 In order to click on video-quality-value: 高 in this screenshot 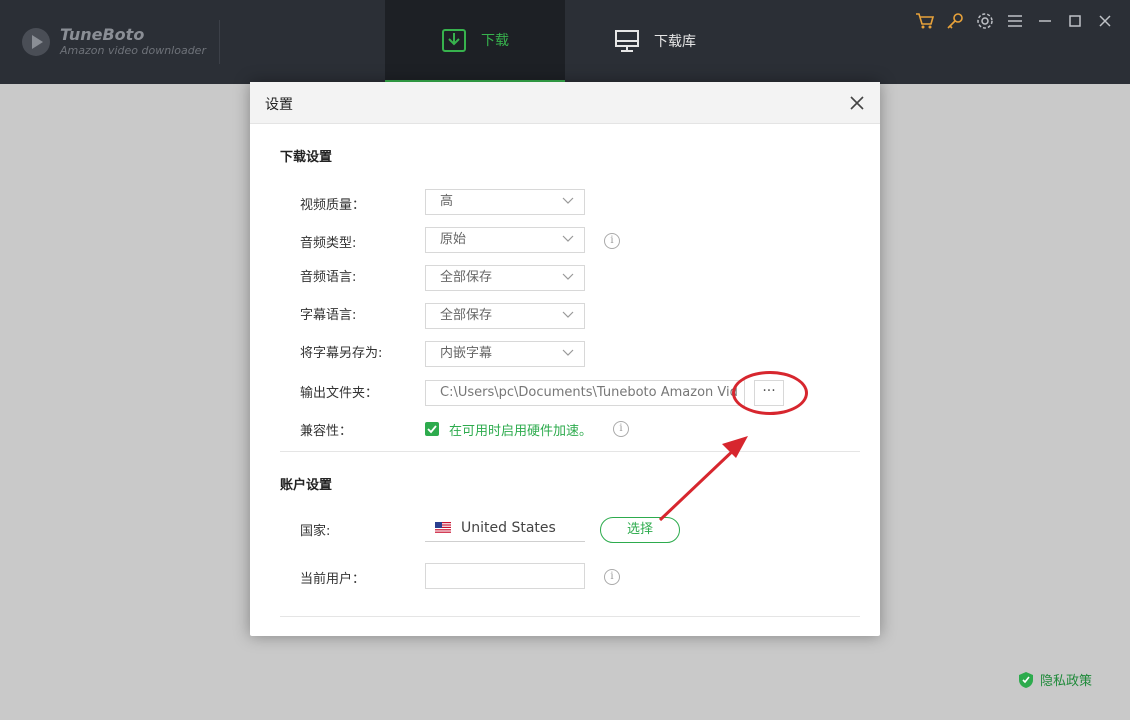, I will do `click(447, 201)`.